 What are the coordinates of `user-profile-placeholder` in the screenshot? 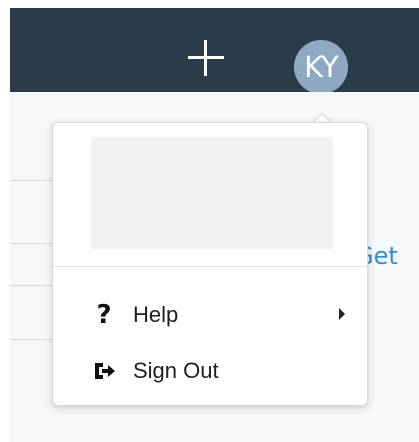 It's located at (212, 193).